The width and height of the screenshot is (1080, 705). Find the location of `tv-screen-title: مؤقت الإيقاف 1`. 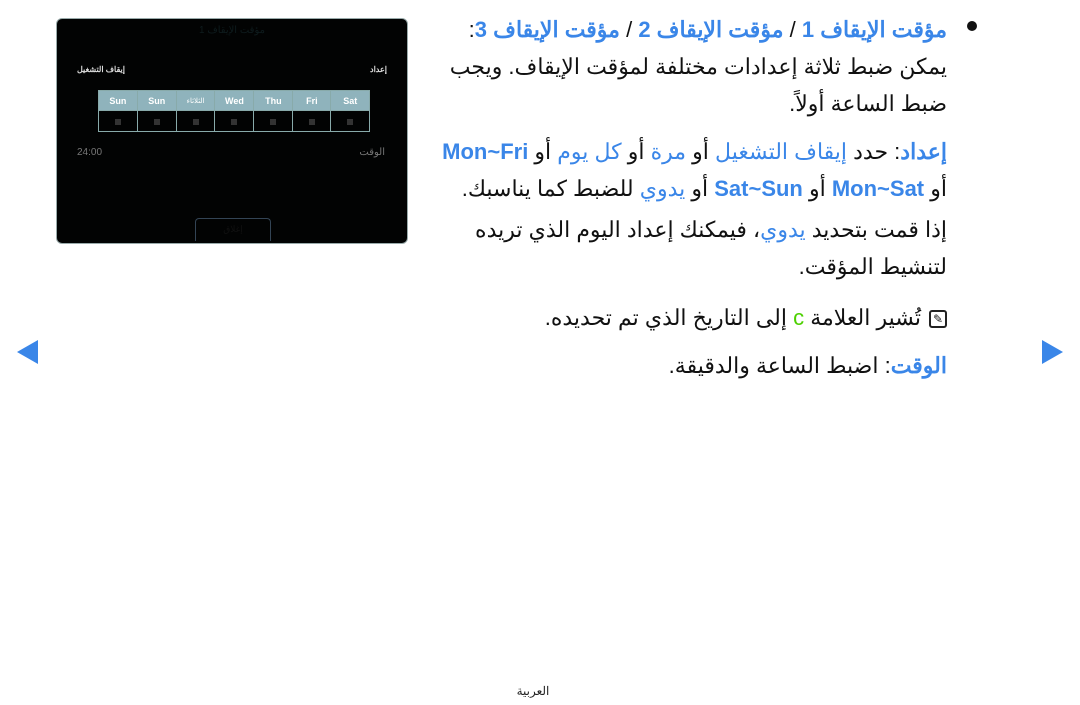

tv-screen-title: مؤقت الإيقاف 1 is located at coordinates (232, 30).